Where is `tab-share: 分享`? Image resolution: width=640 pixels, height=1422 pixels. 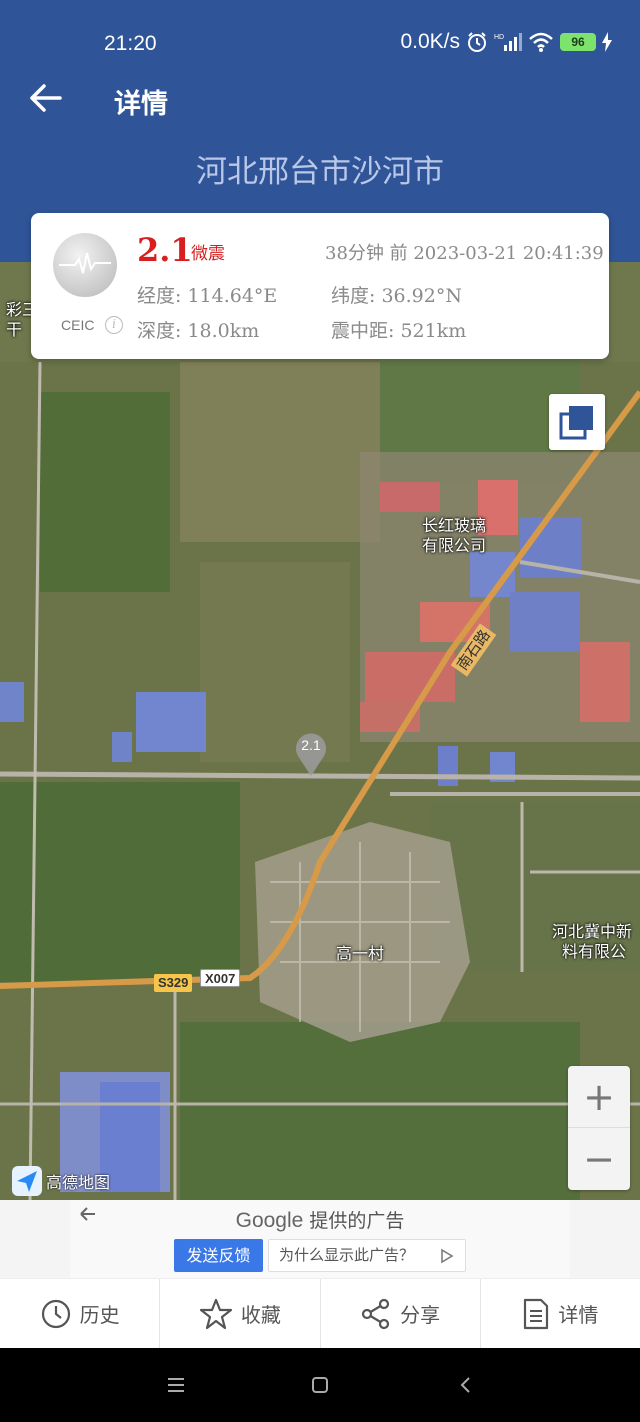
tab-share: 分享 is located at coordinates (401, 1313).